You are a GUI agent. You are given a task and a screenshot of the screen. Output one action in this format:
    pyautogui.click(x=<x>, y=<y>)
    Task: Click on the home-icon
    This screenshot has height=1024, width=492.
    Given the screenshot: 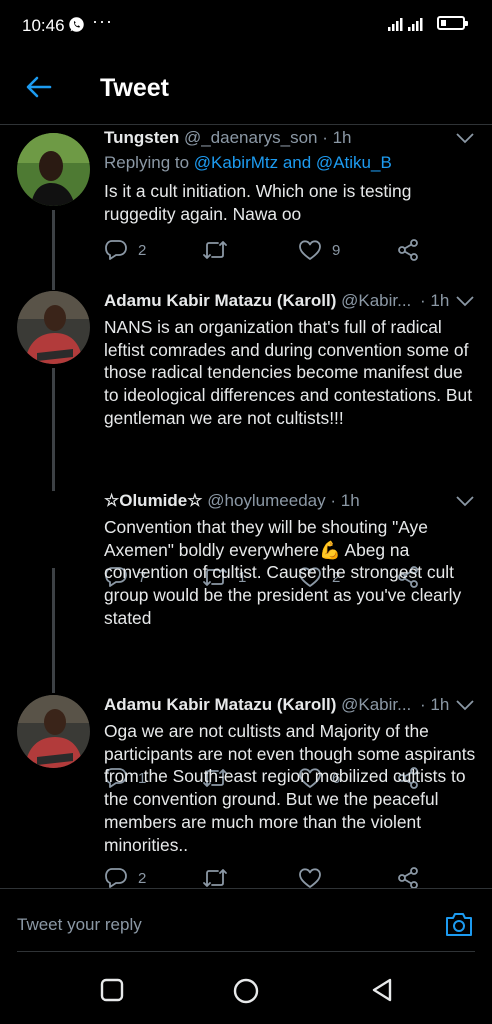 What is the action you would take?
    pyautogui.click(x=246, y=991)
    